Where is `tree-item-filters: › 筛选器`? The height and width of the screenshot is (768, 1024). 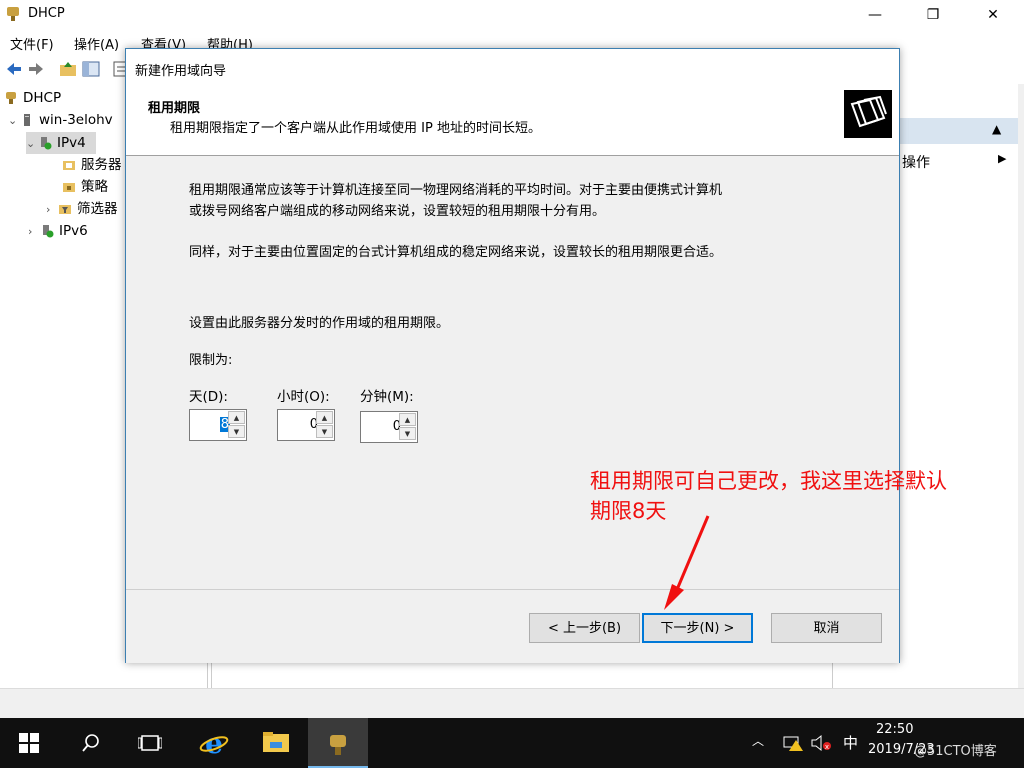
tree-item-filters: › 筛选器 is located at coordinates (82, 209).